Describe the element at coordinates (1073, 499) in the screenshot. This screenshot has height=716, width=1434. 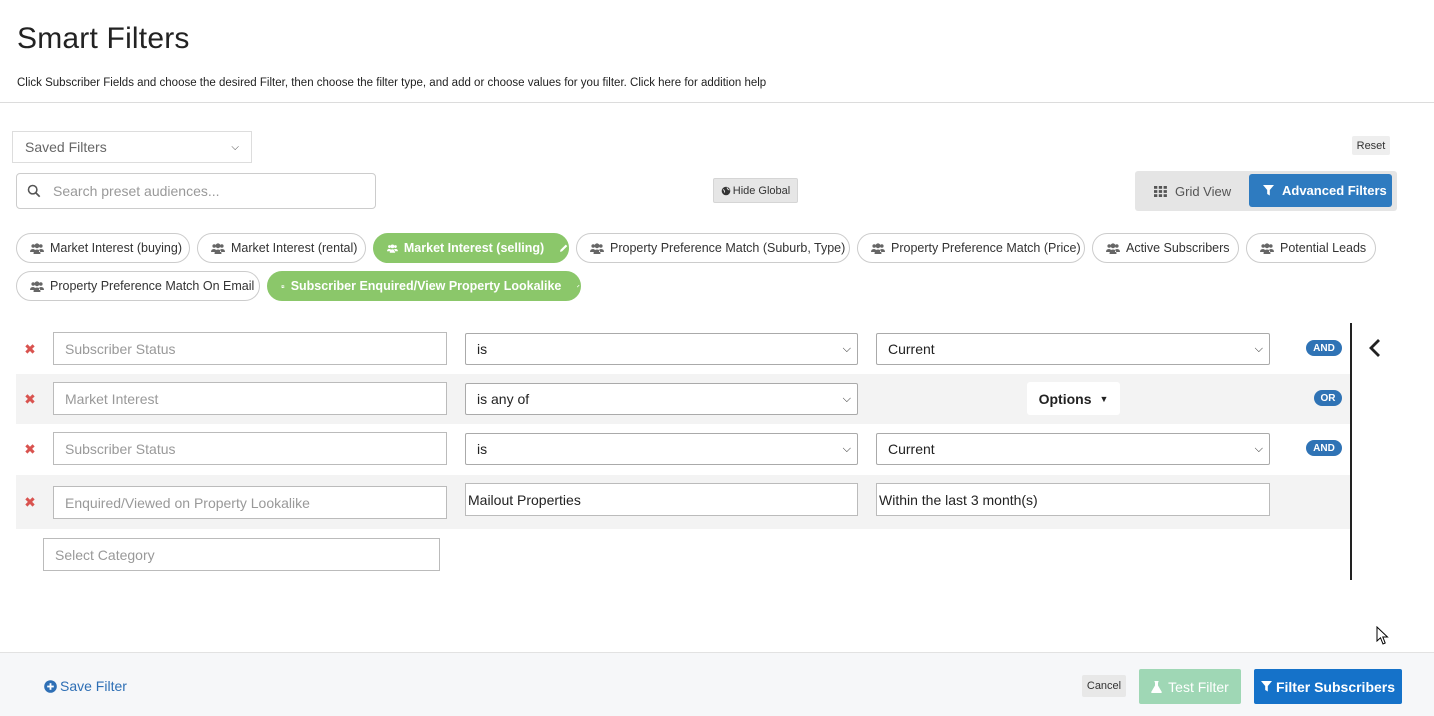
I see `rule-timeframe-input: Within the last 3 month(s)` at that location.